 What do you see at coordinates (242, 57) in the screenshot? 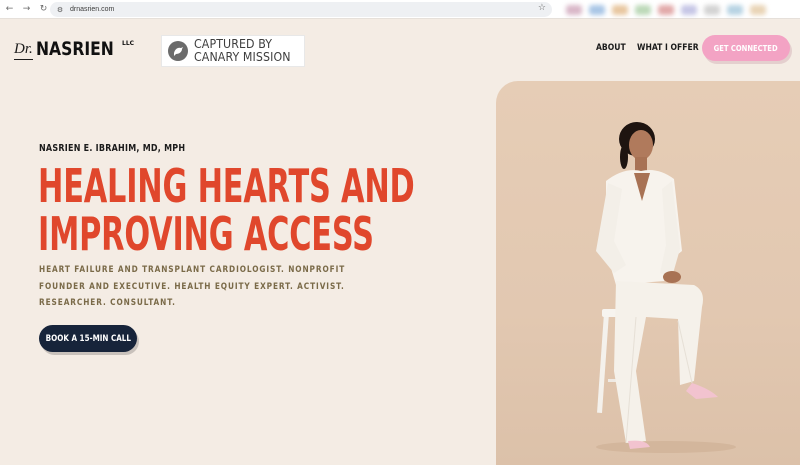
I see `badge-line-2: CANARY MISSION` at bounding box center [242, 57].